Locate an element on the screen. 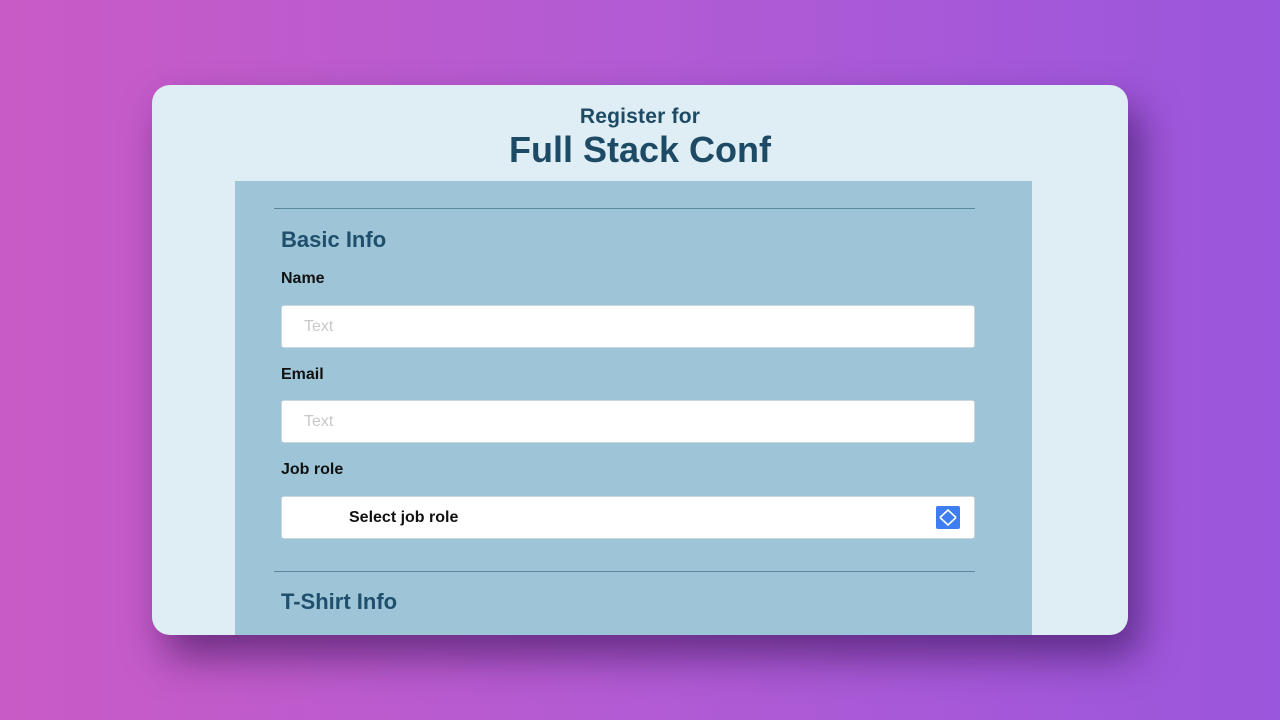 The height and width of the screenshot is (720, 1280). page-subtitle: Register for is located at coordinates (640, 116).